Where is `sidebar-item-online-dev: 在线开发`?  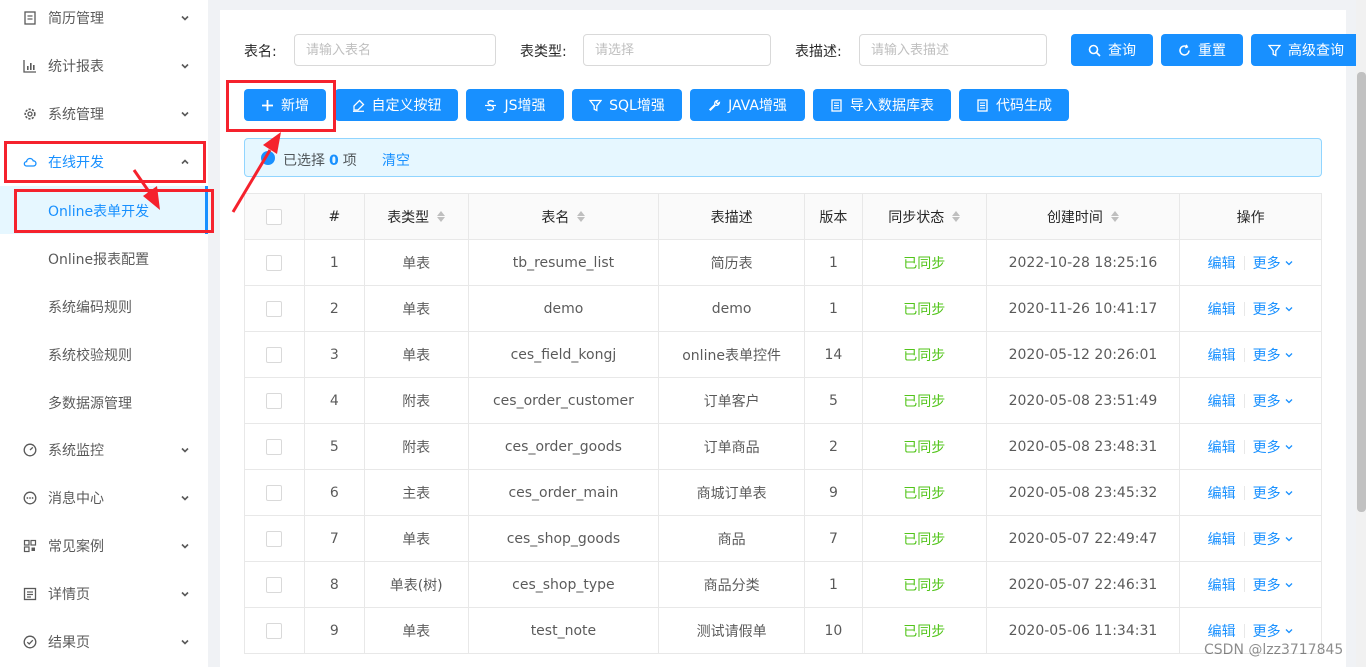 sidebar-item-online-dev: 在线开发 is located at coordinates (104, 162).